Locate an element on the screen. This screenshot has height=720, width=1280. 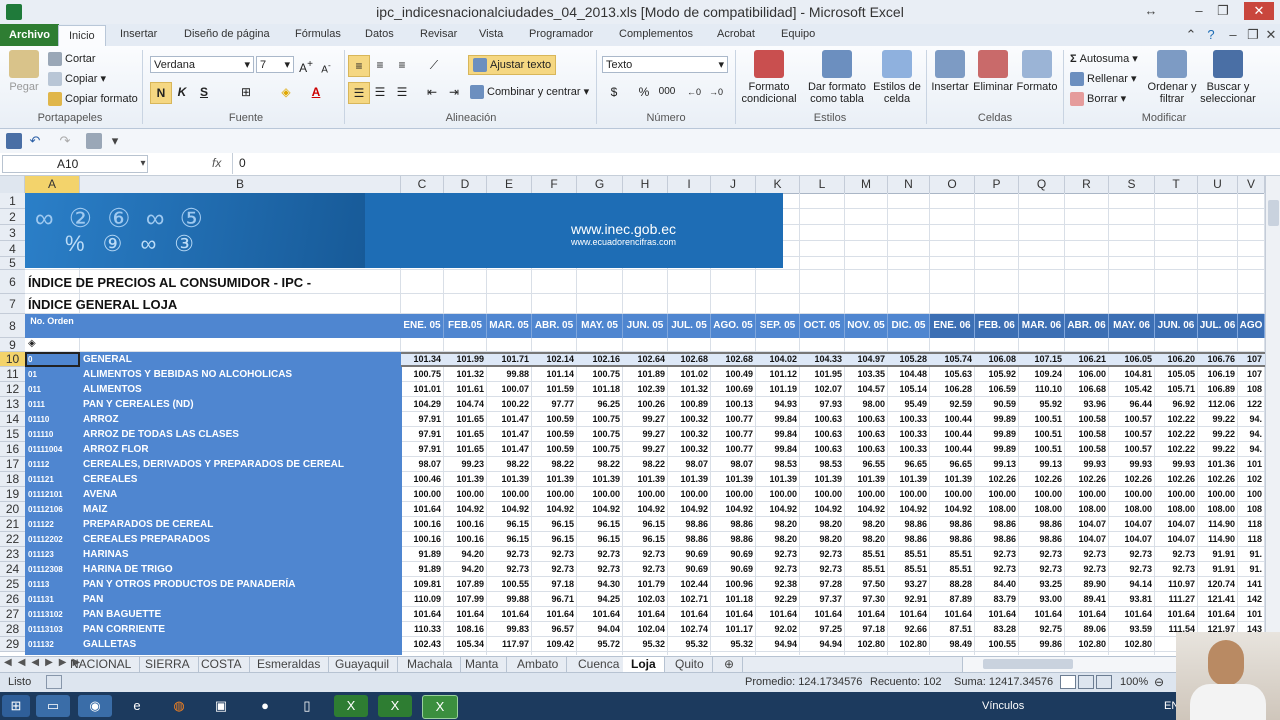
value-cell: 102.74 is located at coordinates (689, 629).